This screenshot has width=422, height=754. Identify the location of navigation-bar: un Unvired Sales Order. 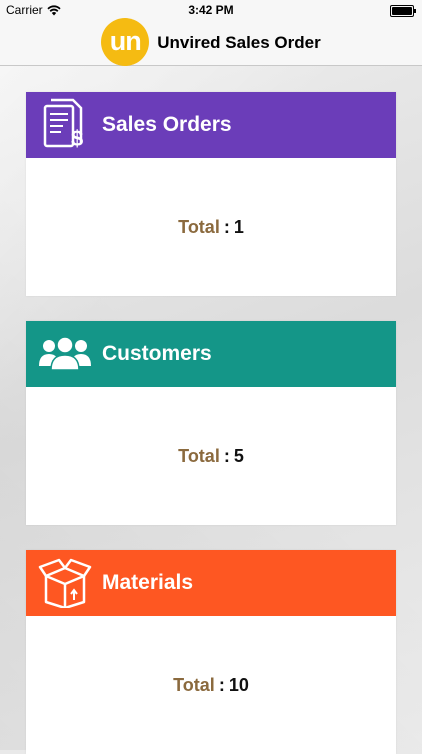
(211, 41).